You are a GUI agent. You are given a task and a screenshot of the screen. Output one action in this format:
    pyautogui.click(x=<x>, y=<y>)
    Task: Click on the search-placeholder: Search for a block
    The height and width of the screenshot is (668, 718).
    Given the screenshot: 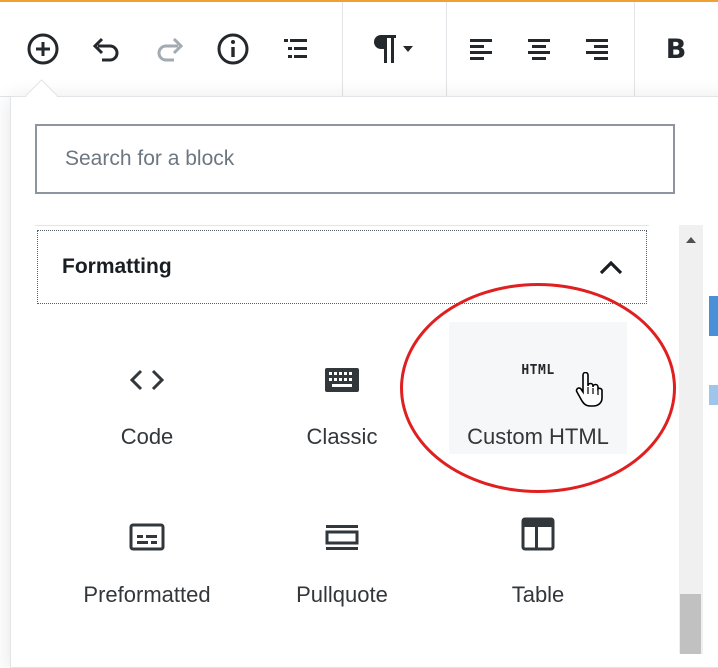 What is the action you would take?
    pyautogui.click(x=150, y=158)
    